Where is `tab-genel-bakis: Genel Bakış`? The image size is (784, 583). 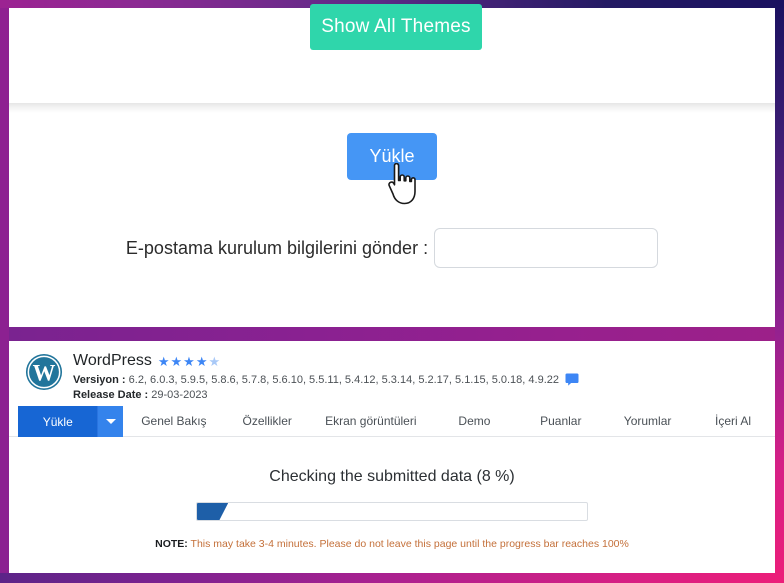 tab-genel-bakis: Genel Bakış is located at coordinates (173, 421).